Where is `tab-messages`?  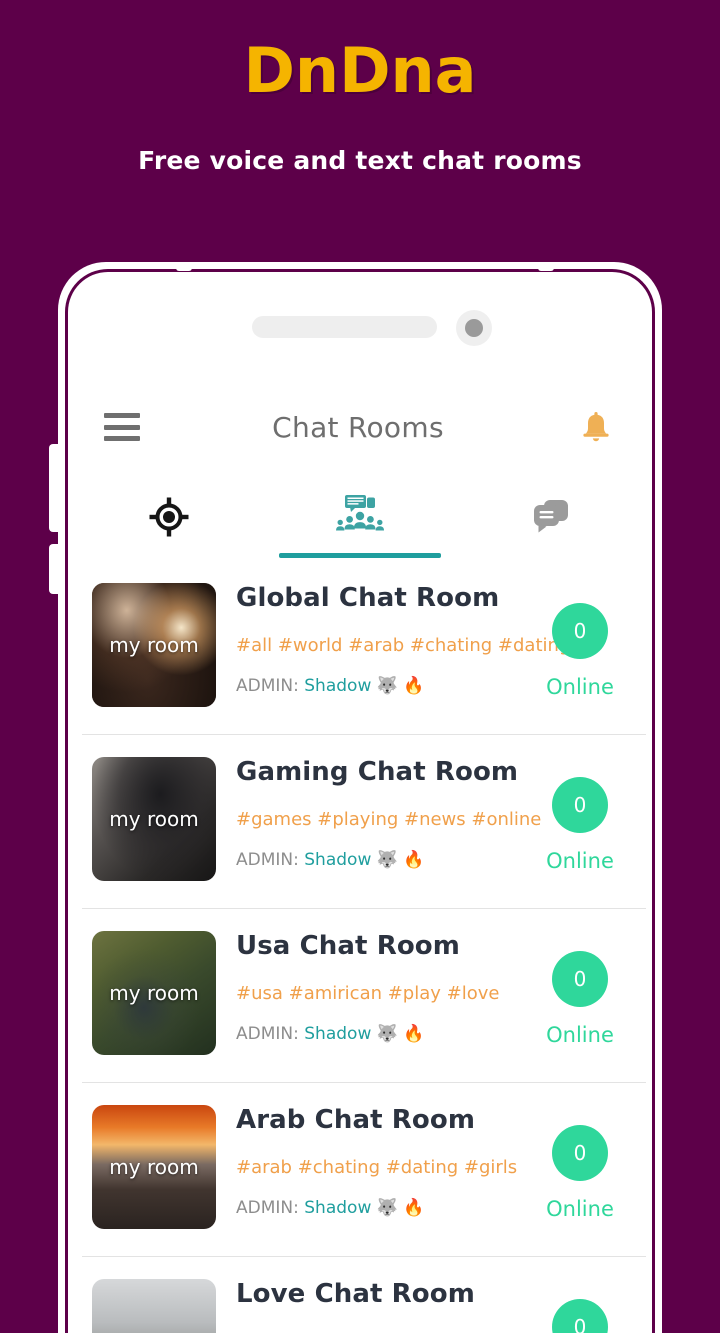
tab-messages is located at coordinates (550, 517).